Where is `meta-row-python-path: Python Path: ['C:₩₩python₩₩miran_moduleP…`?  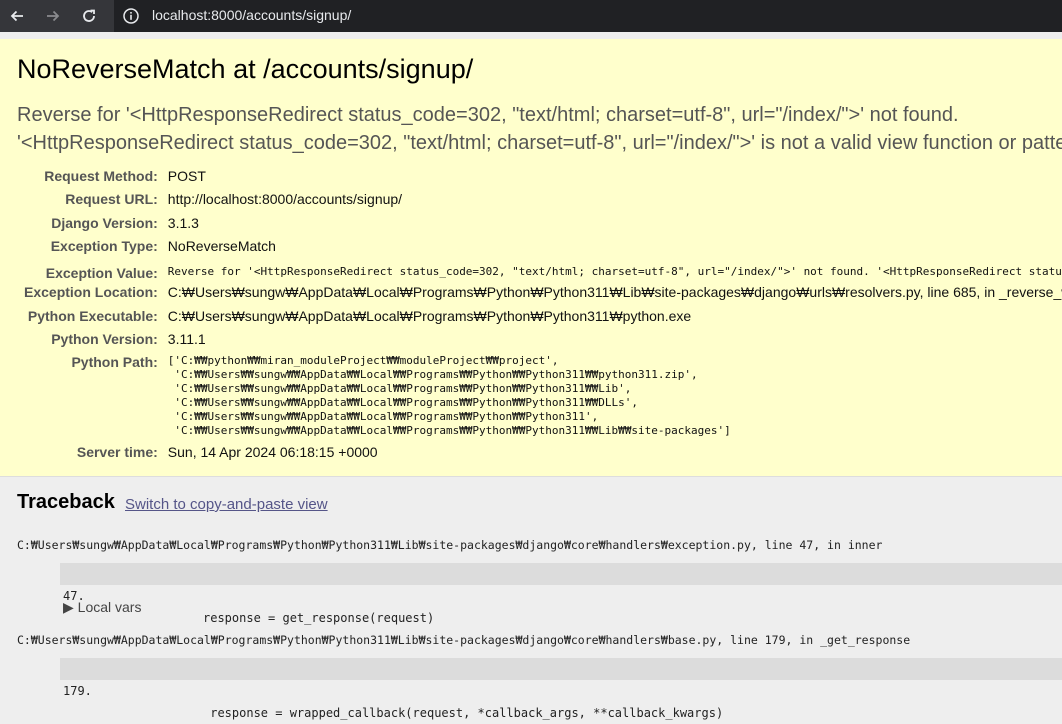
meta-row-python-path: Python Path: ['C:₩₩python₩₩miran_moduleP… is located at coordinates (543, 399).